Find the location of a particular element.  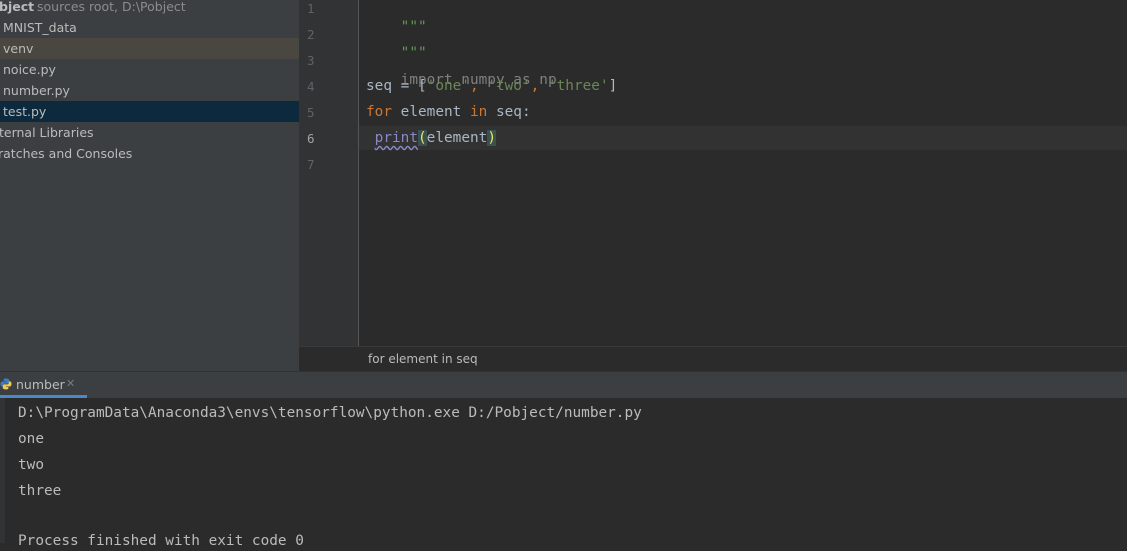

indent-token is located at coordinates (370, 138).